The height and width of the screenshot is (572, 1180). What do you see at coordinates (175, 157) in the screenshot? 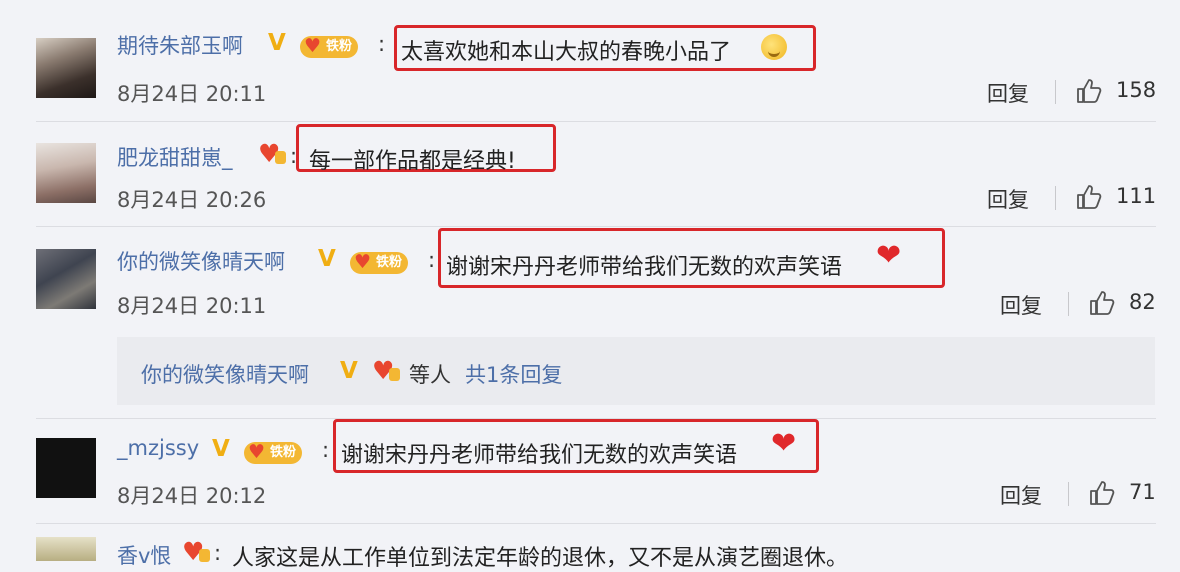
I see `username: 肥龙甜甜崽_` at bounding box center [175, 157].